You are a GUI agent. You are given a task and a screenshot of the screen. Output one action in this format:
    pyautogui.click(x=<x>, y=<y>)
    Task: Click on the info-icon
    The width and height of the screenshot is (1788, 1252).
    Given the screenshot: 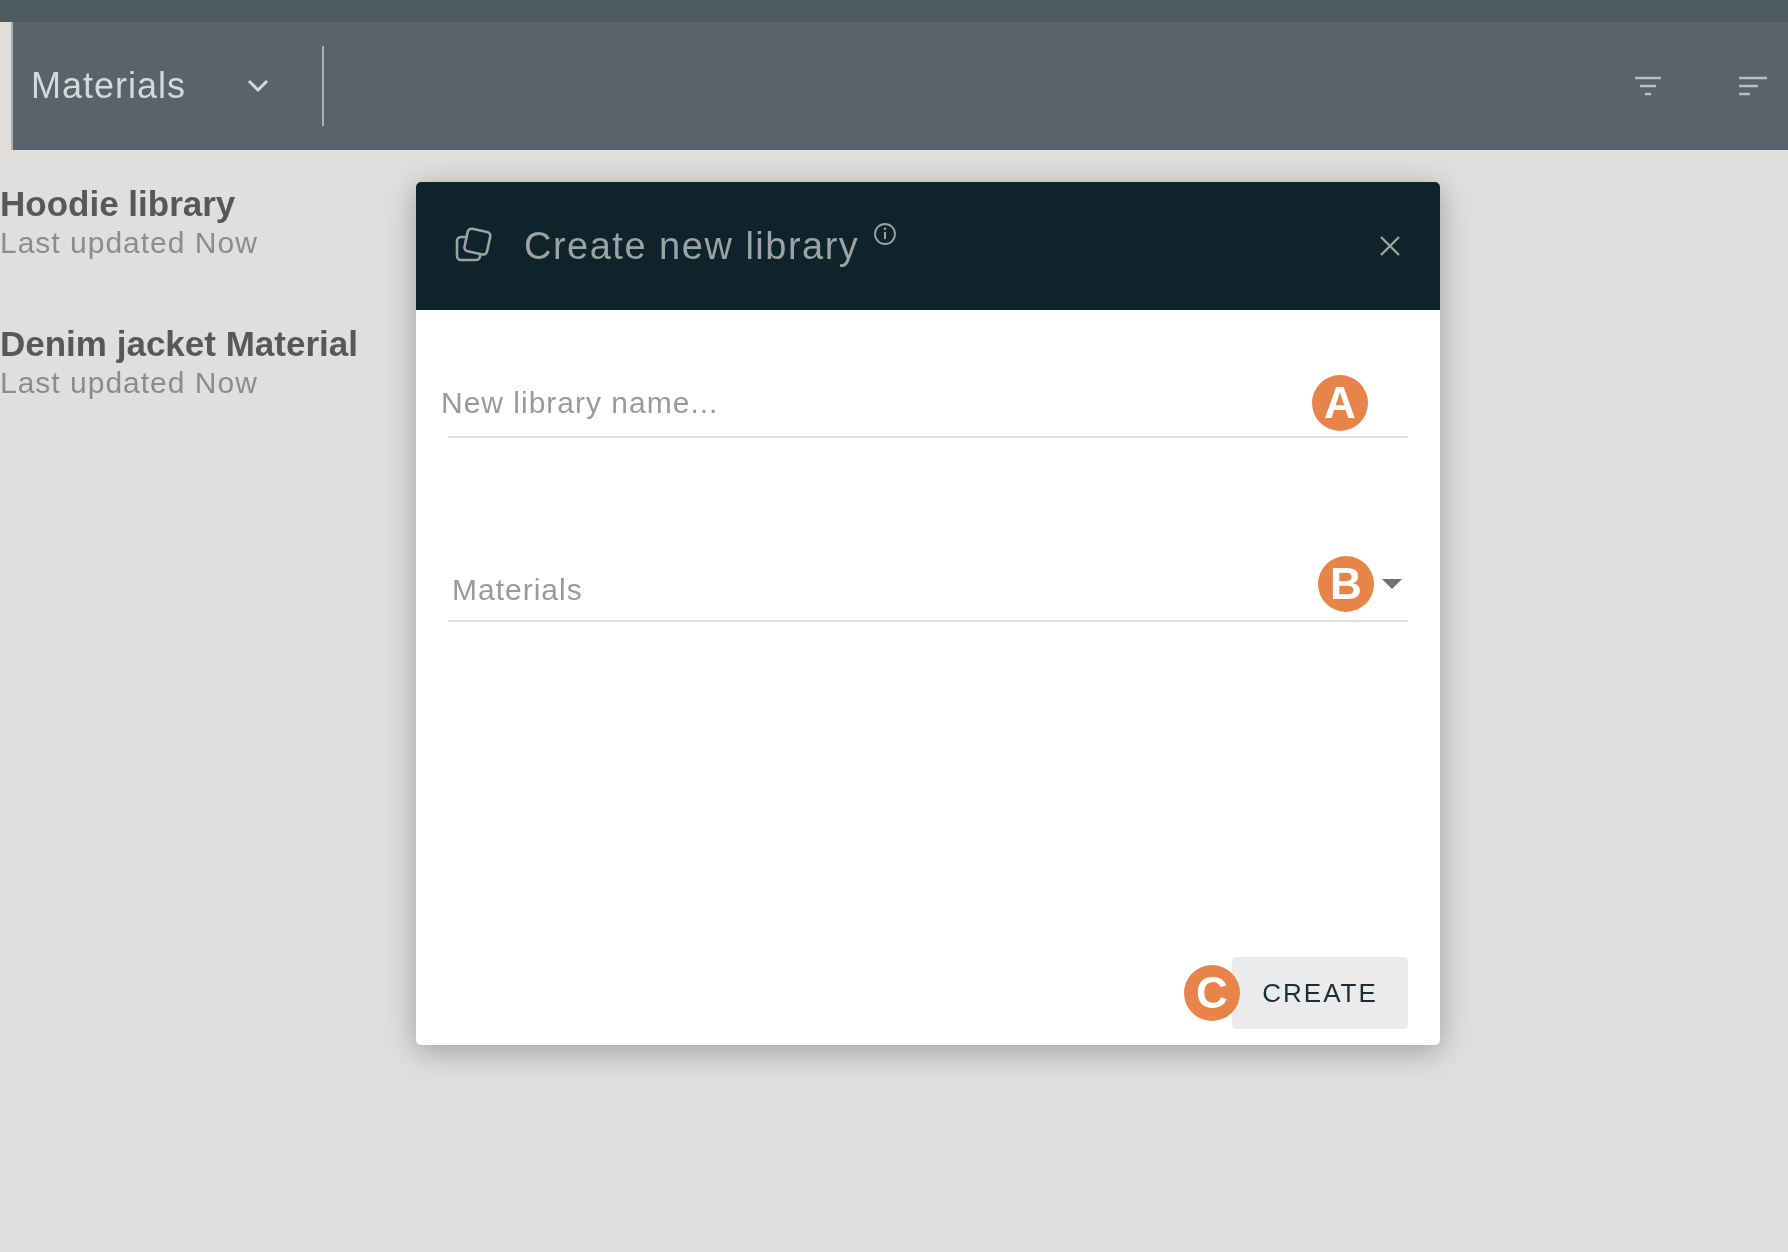 What is the action you would take?
    pyautogui.click(x=885, y=234)
    